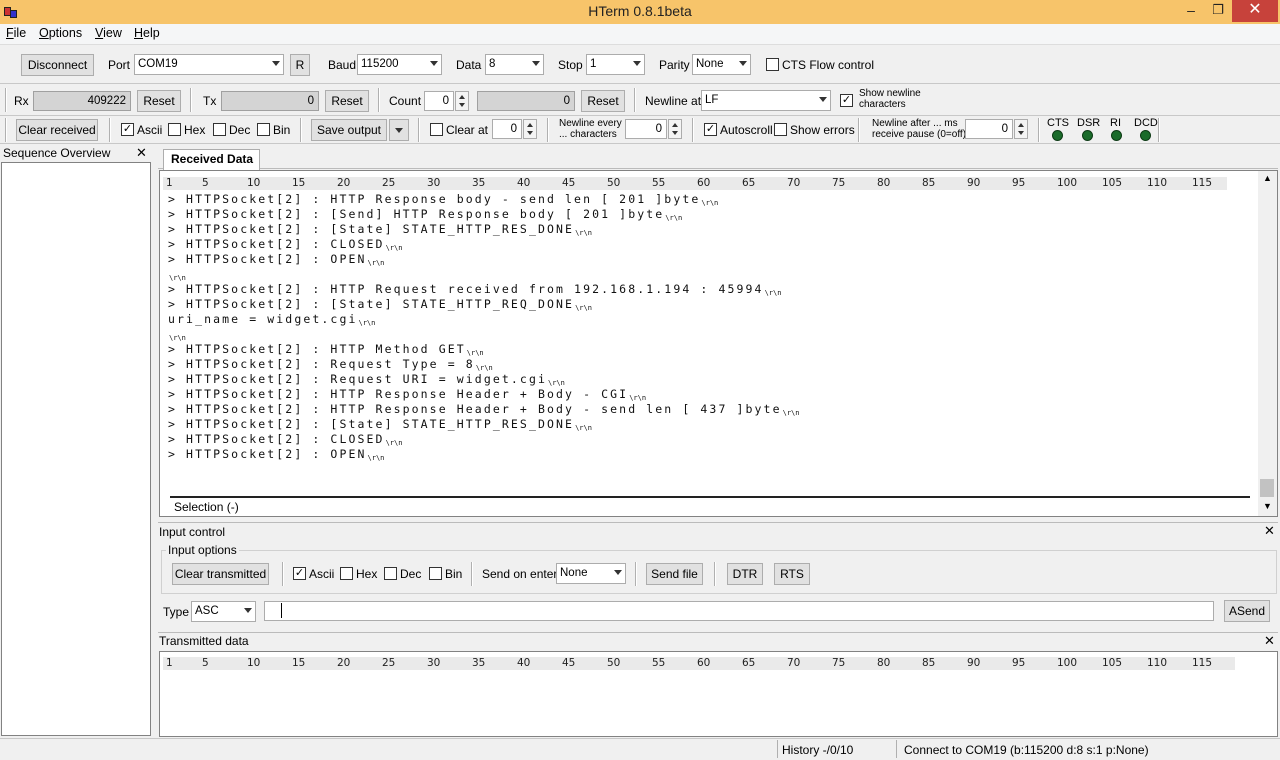 The height and width of the screenshot is (760, 1280). I want to click on type-select: ASC, so click(223, 611).